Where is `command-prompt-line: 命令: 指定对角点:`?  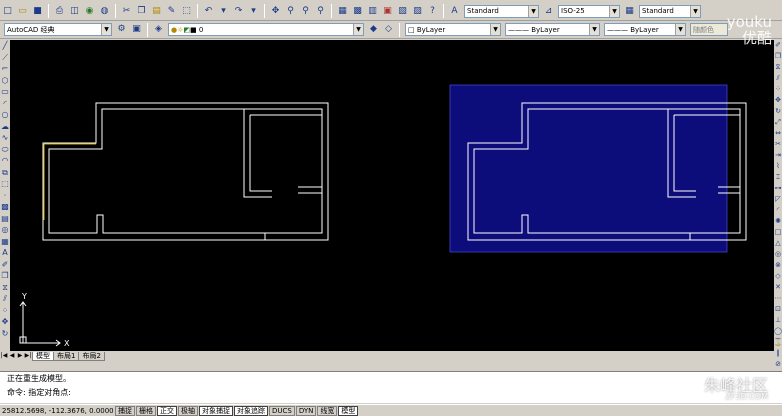 command-prompt-line: 命令: 指定对角点: is located at coordinates (39, 393).